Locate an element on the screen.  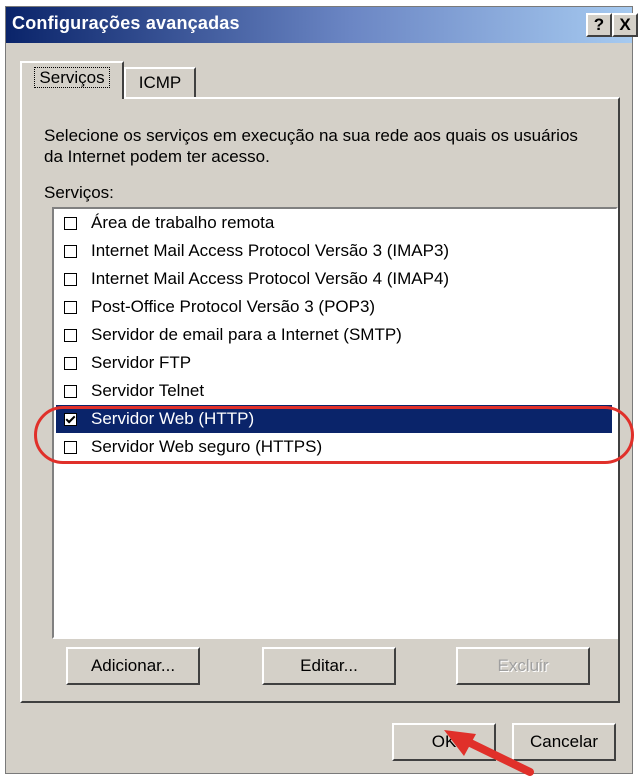
service-item: Área de trabalho remota is located at coordinates (334, 223).